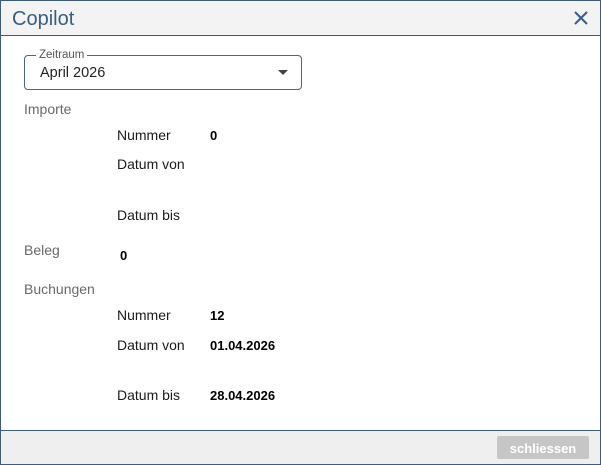 The height and width of the screenshot is (465, 601). I want to click on buchungen-datum-bis-value: 28.04.2026, so click(243, 395).